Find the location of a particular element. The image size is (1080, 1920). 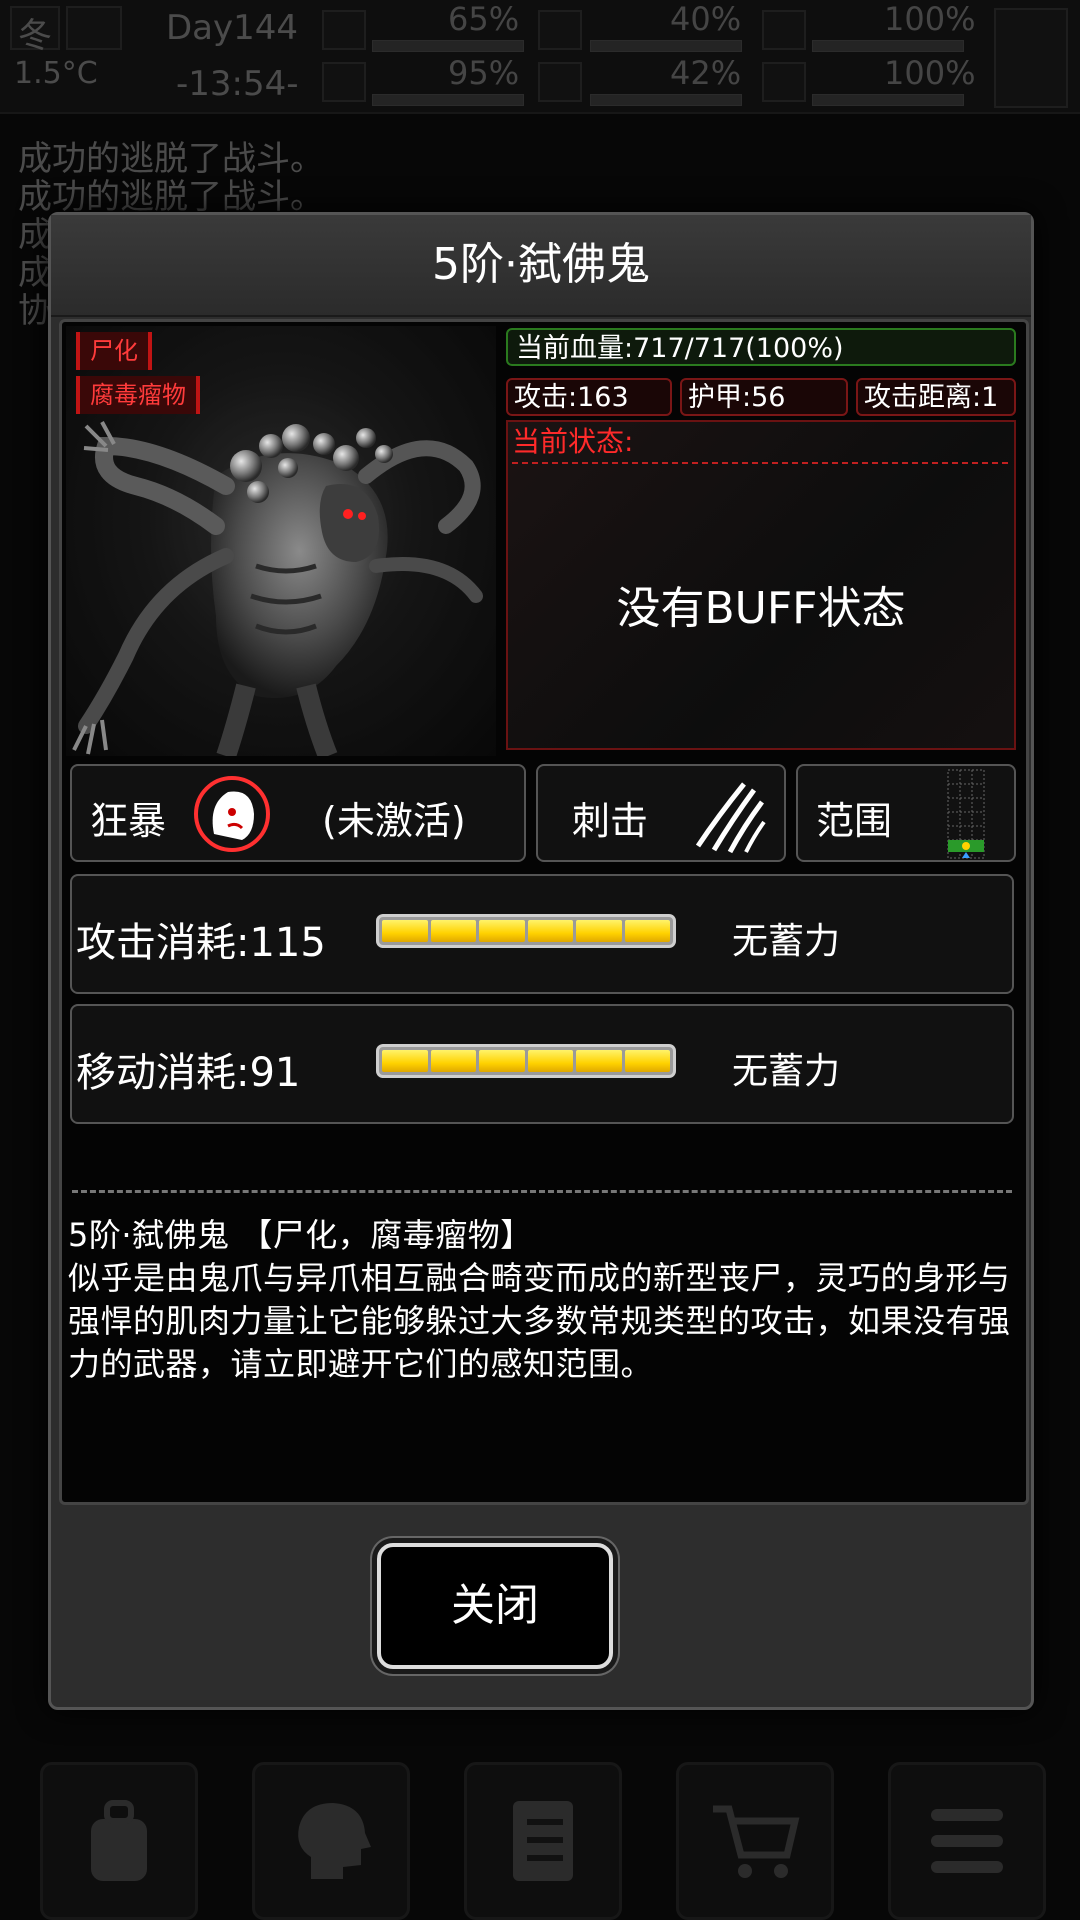

stomach-icon is located at coordinates (560, 30).